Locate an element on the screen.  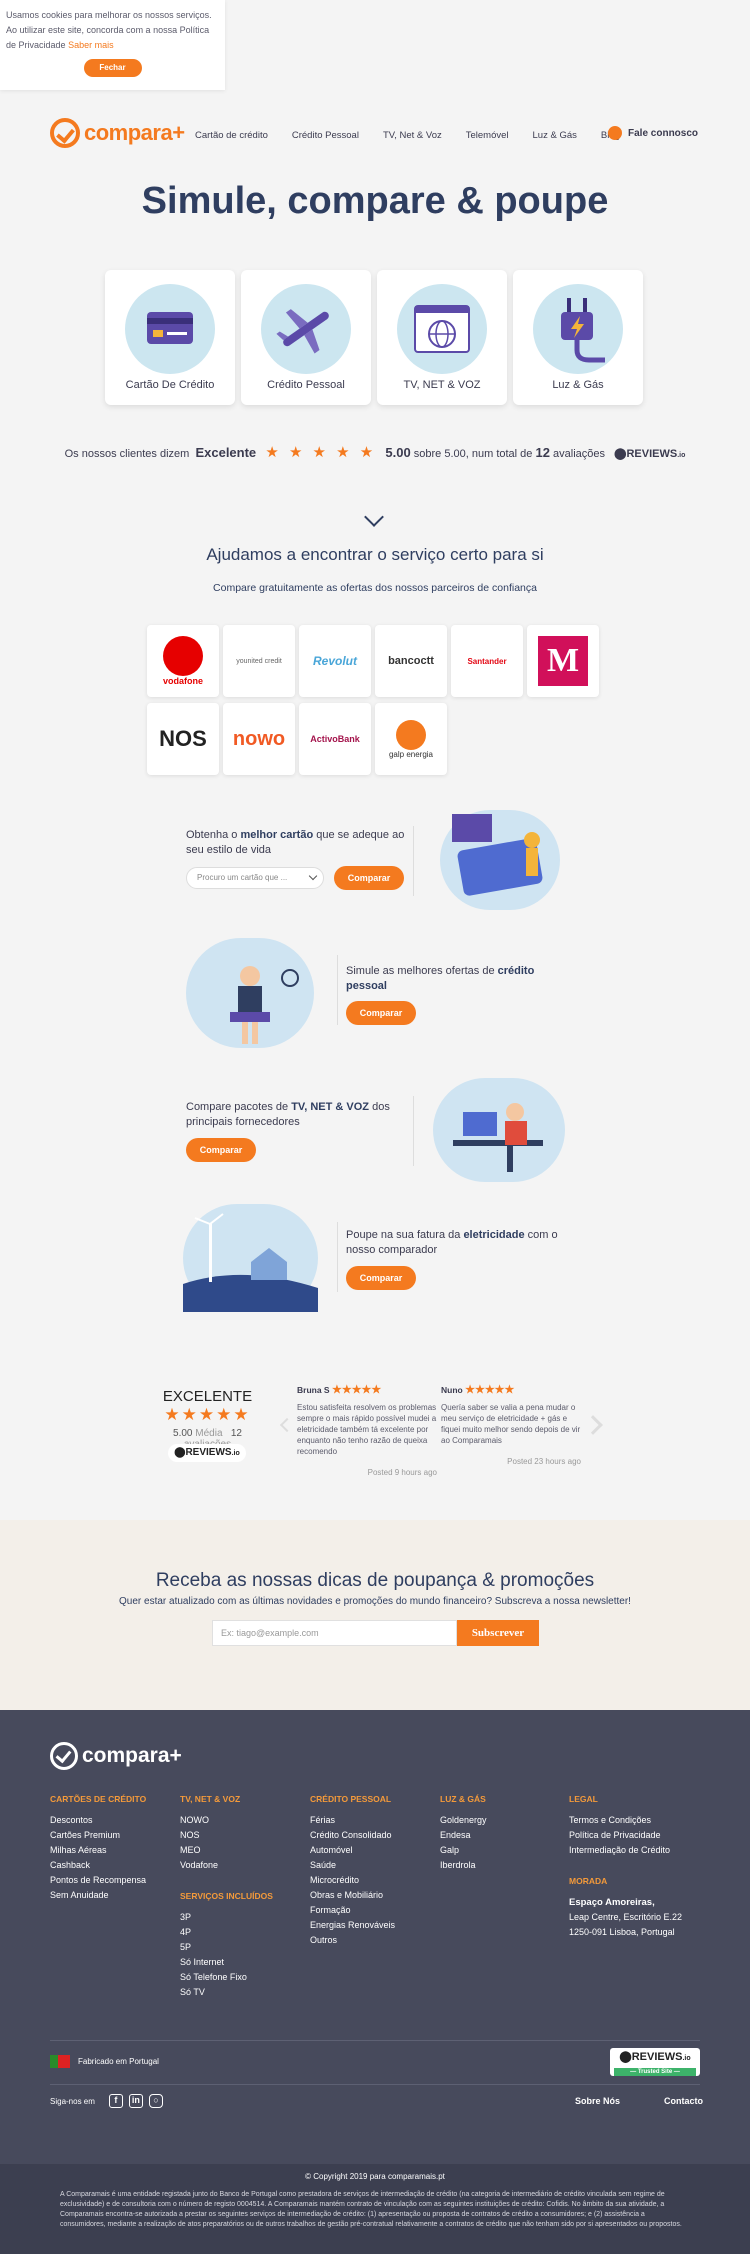
subscribe-button: Subscrever is located at coordinates (498, 1633).